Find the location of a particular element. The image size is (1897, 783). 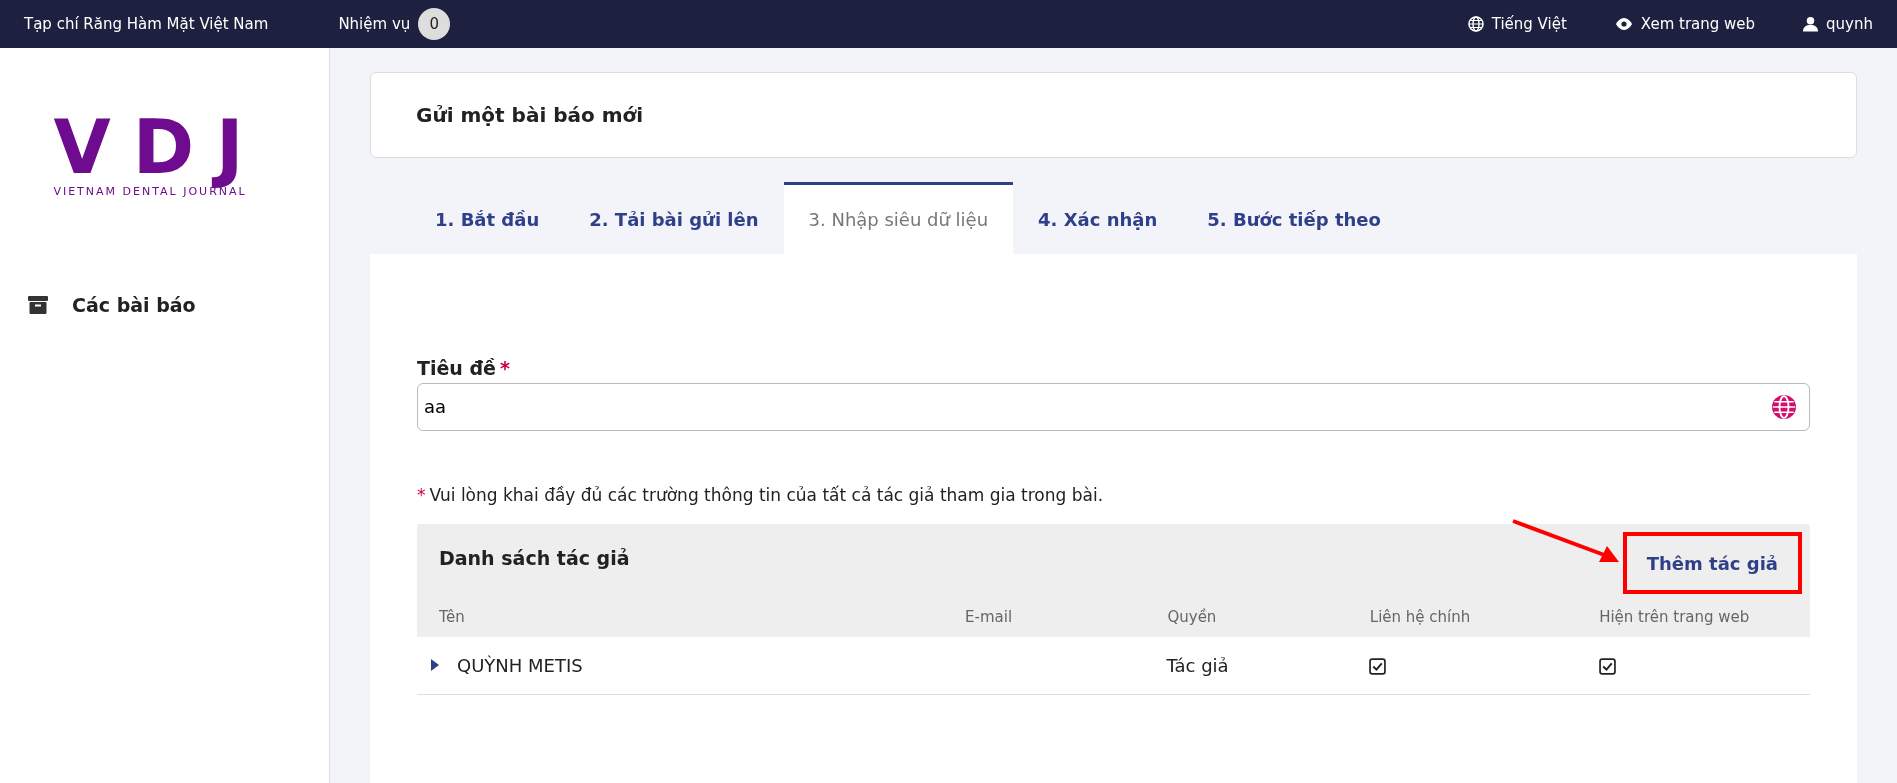

step-tab: 4. Xác nhận is located at coordinates (1098, 218).